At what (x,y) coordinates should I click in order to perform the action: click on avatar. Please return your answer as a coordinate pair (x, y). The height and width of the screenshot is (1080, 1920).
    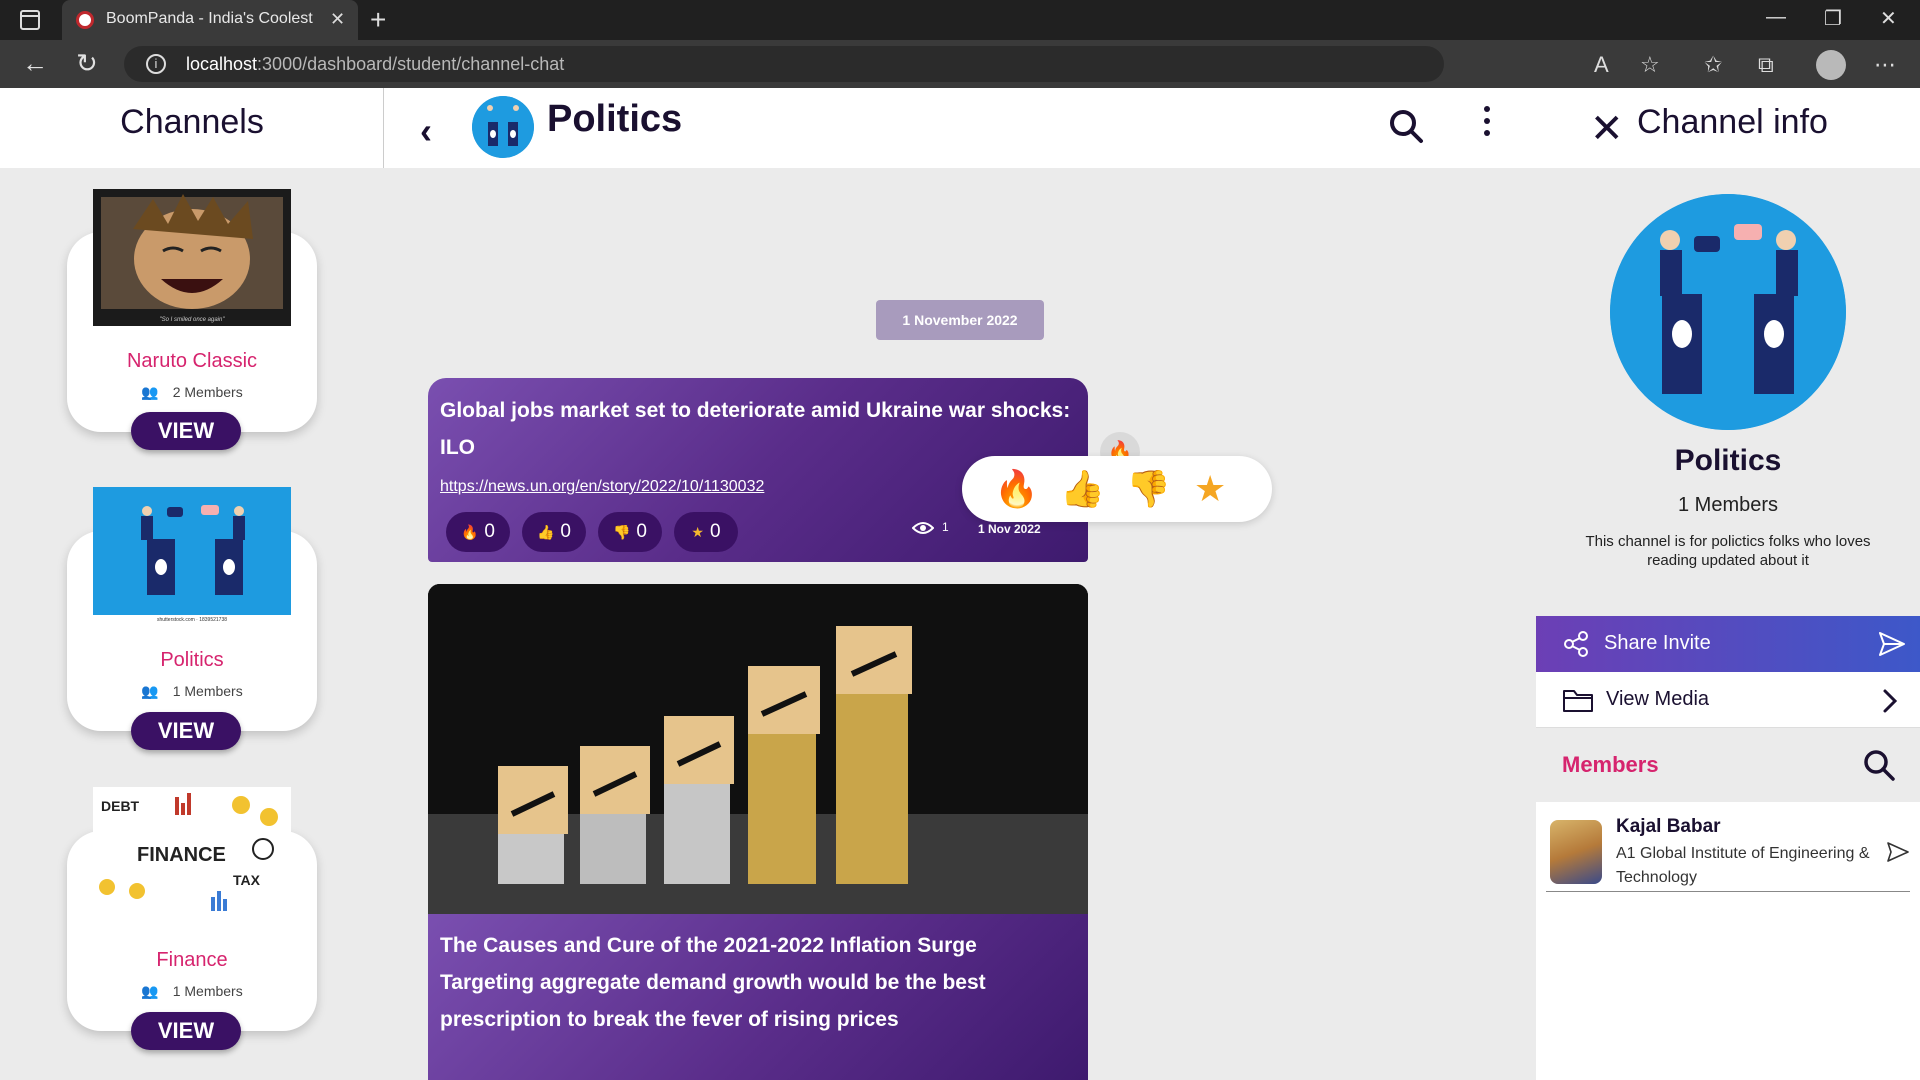
    Looking at the image, I should click on (1576, 852).